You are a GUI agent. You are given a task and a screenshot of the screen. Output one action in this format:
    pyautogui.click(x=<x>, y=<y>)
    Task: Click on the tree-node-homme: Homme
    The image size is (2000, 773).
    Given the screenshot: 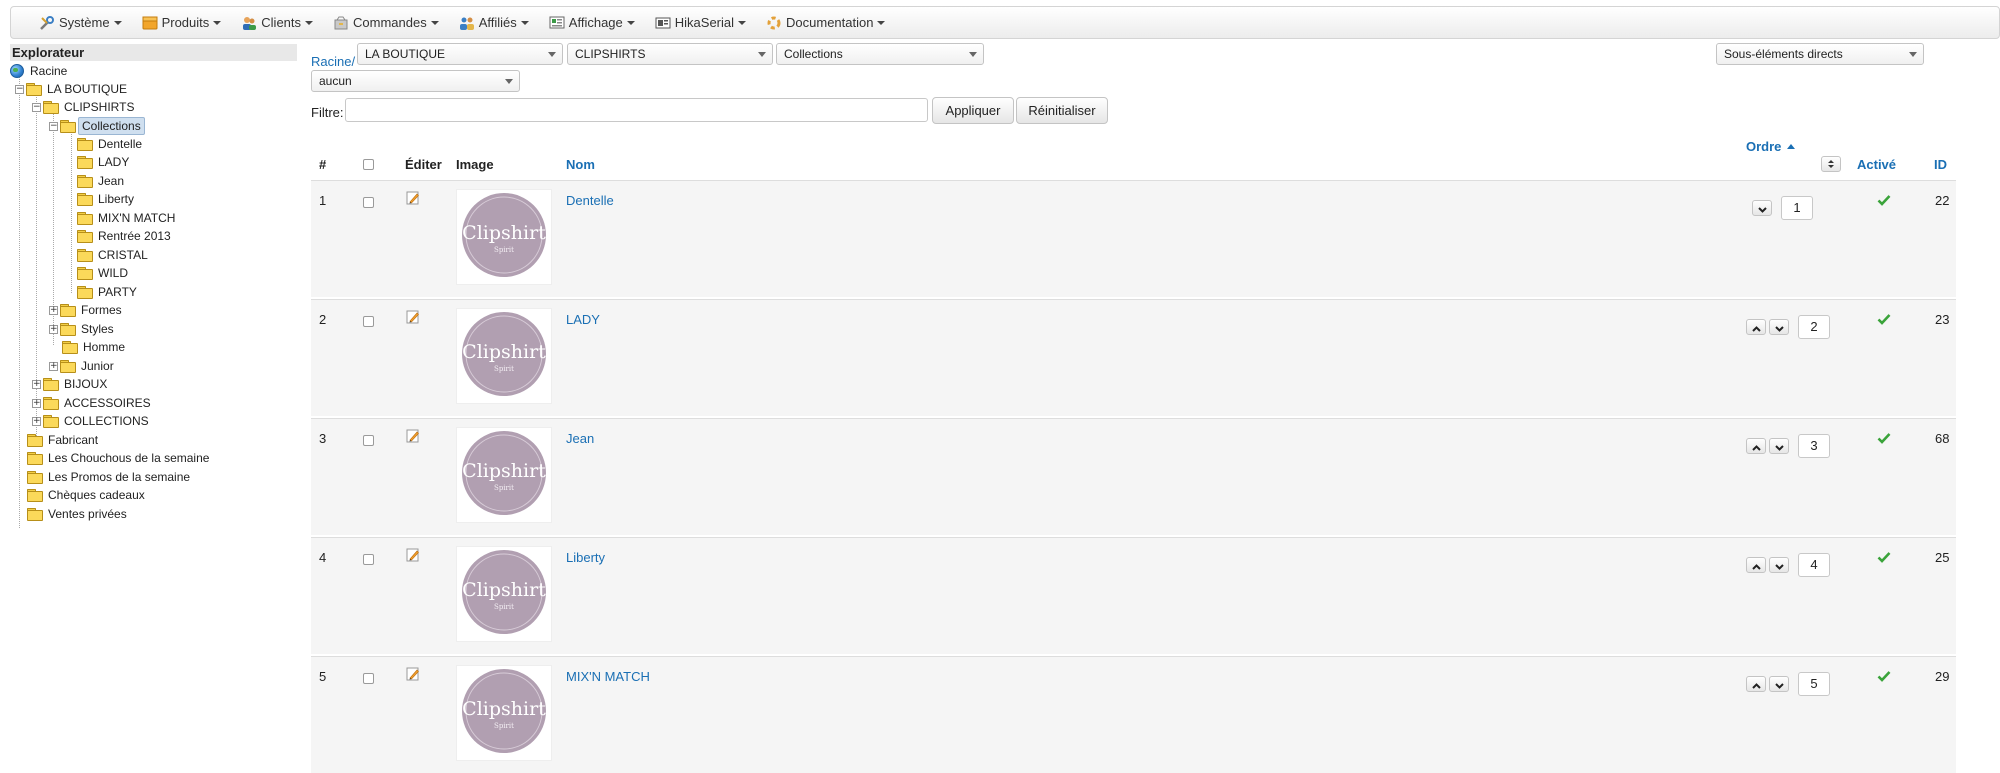 What is the action you would take?
    pyautogui.click(x=95, y=347)
    